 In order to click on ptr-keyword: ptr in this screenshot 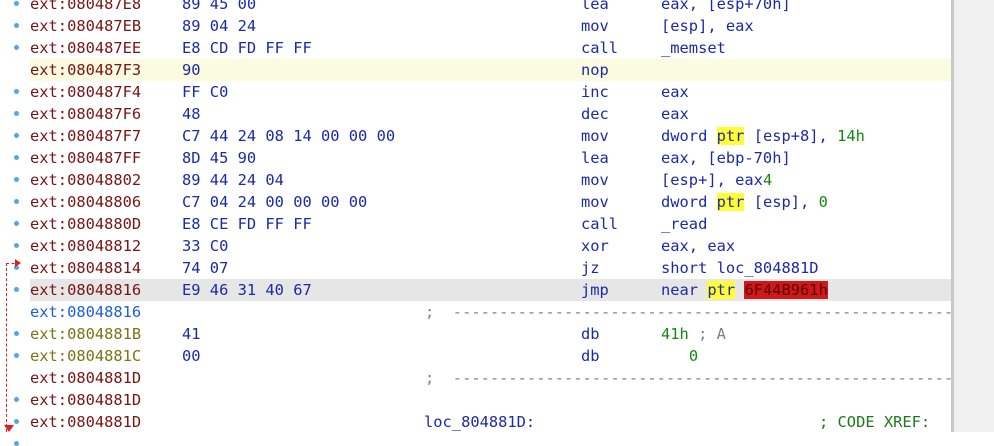, I will do `click(721, 290)`.